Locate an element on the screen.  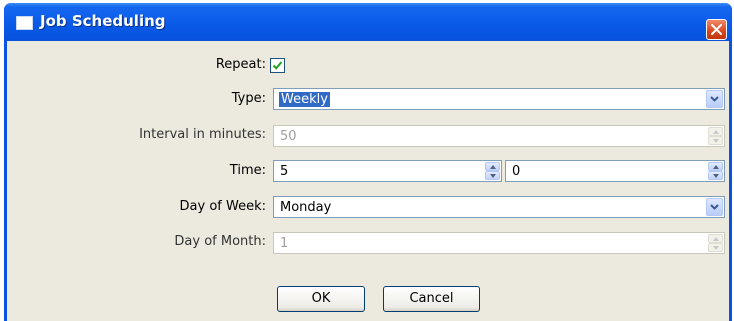
day-of-month-spin-buttons is located at coordinates (715, 243).